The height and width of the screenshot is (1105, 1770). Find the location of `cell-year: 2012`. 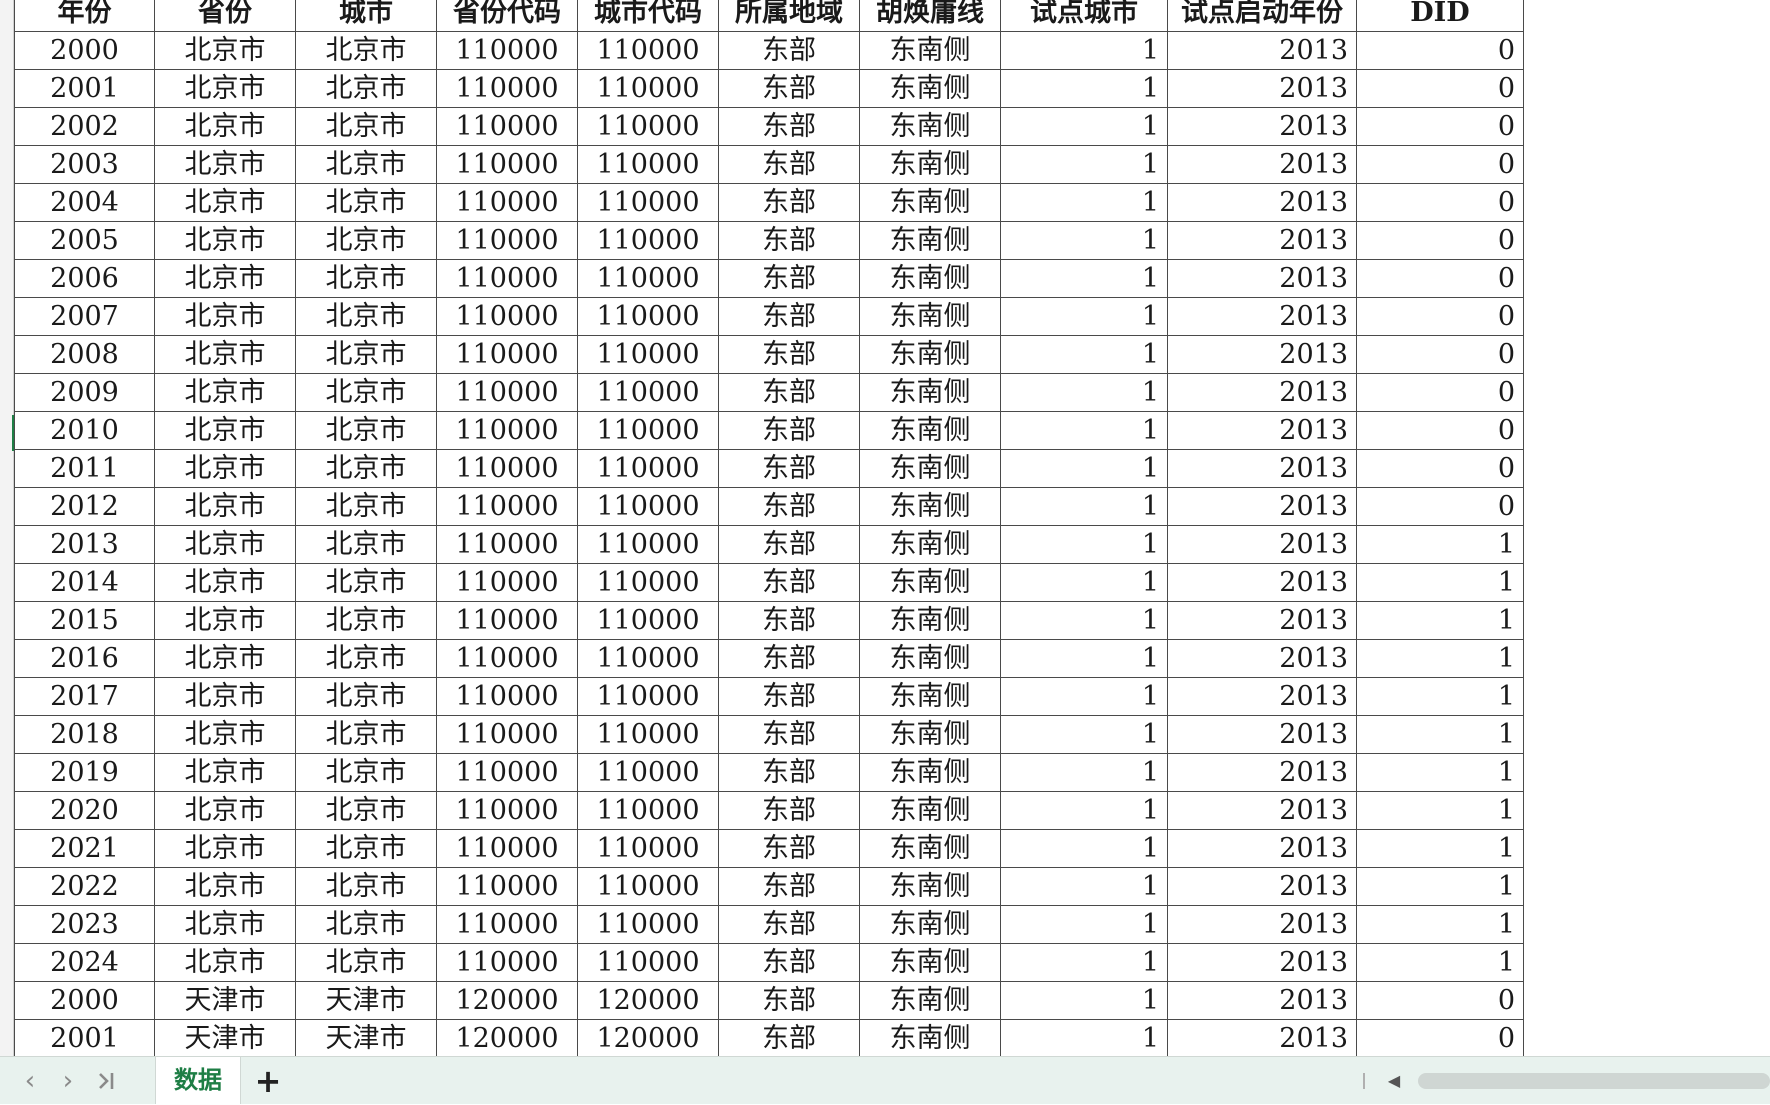

cell-year: 2012 is located at coordinates (84, 506).